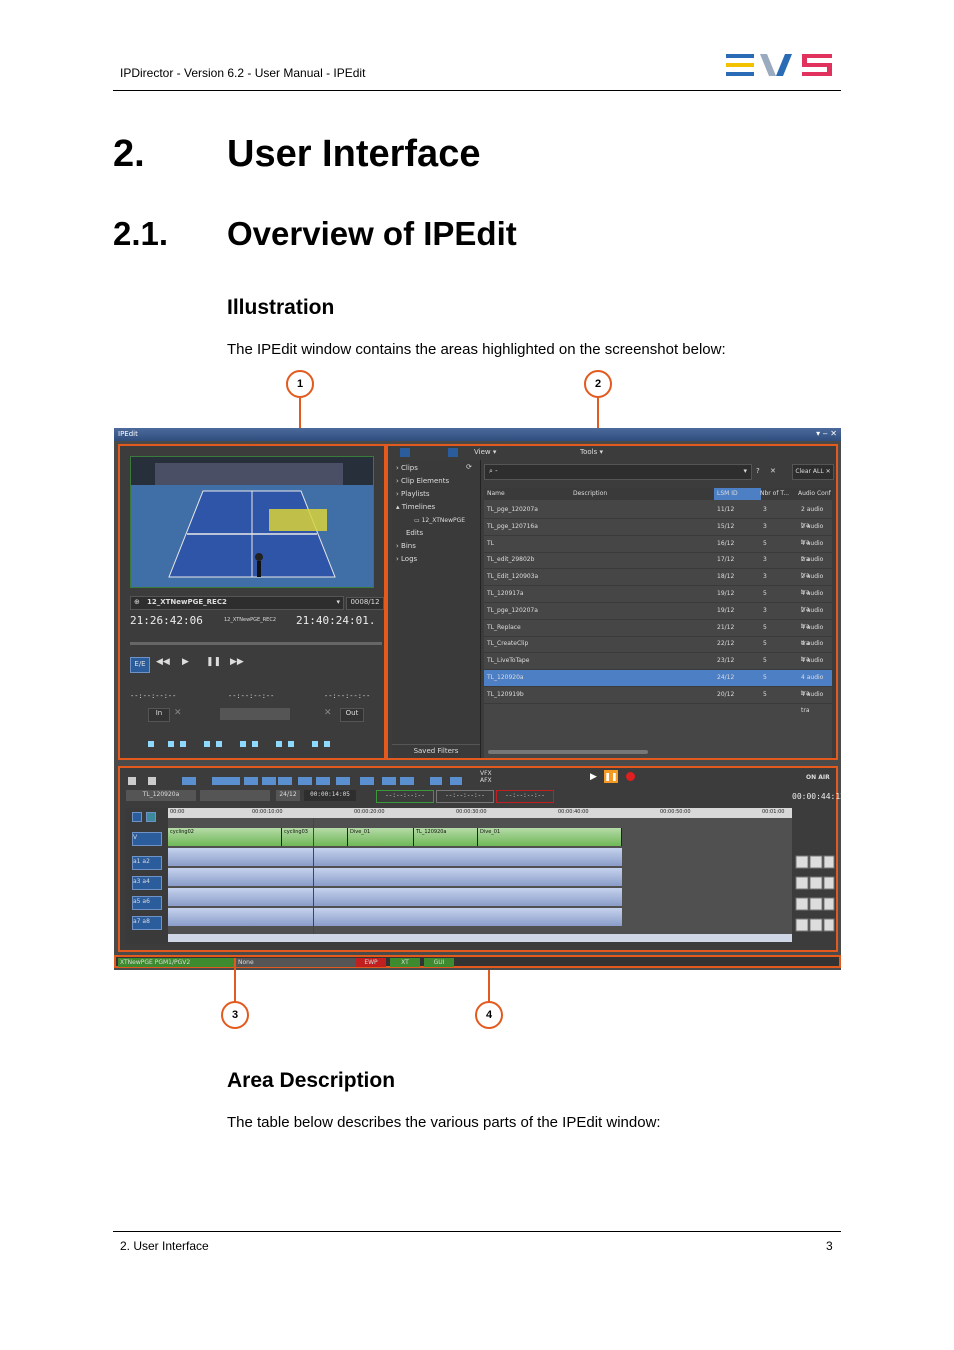  I want to click on timeline-scrollbar, so click(480, 938).